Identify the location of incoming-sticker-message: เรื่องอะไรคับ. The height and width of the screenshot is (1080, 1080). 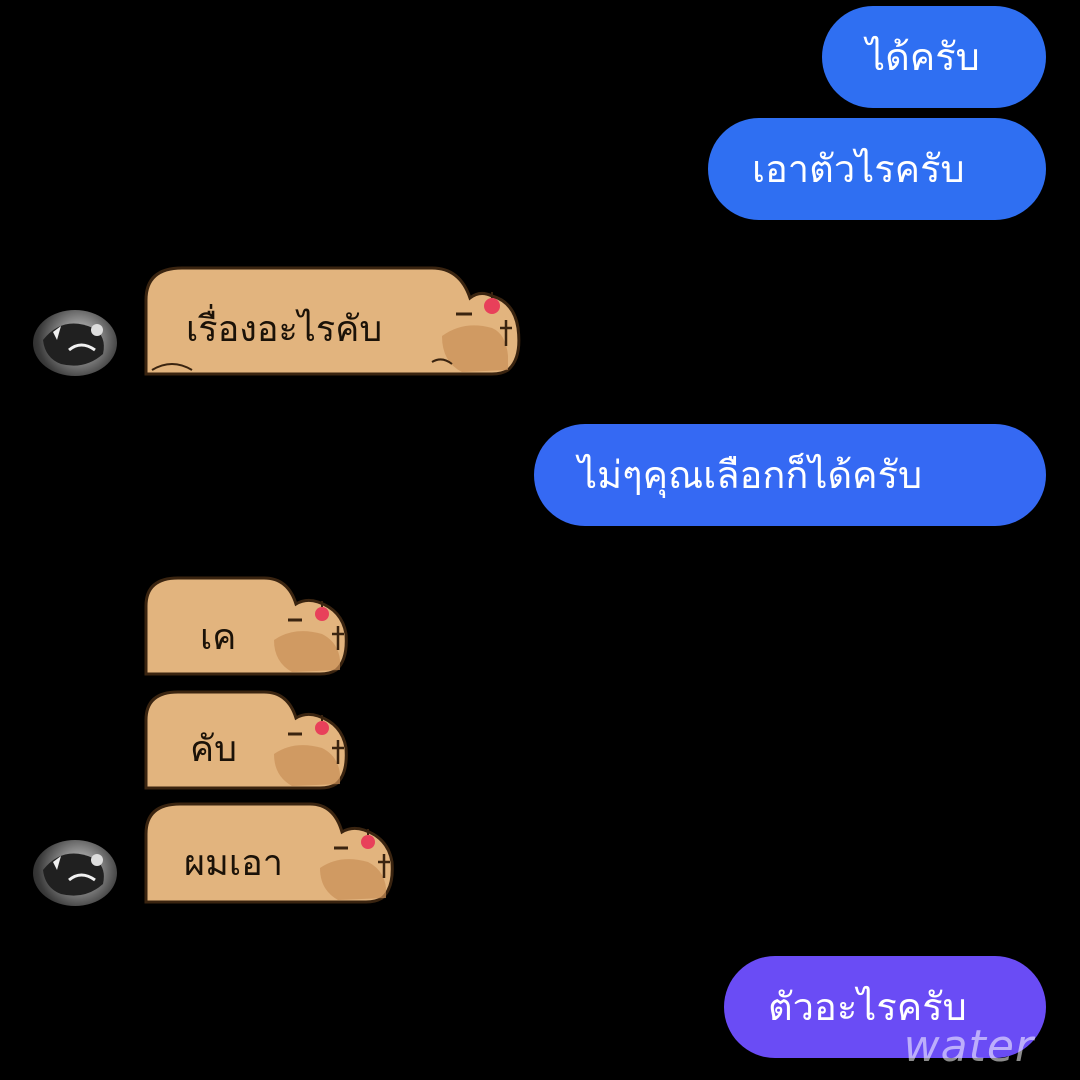
(335, 322).